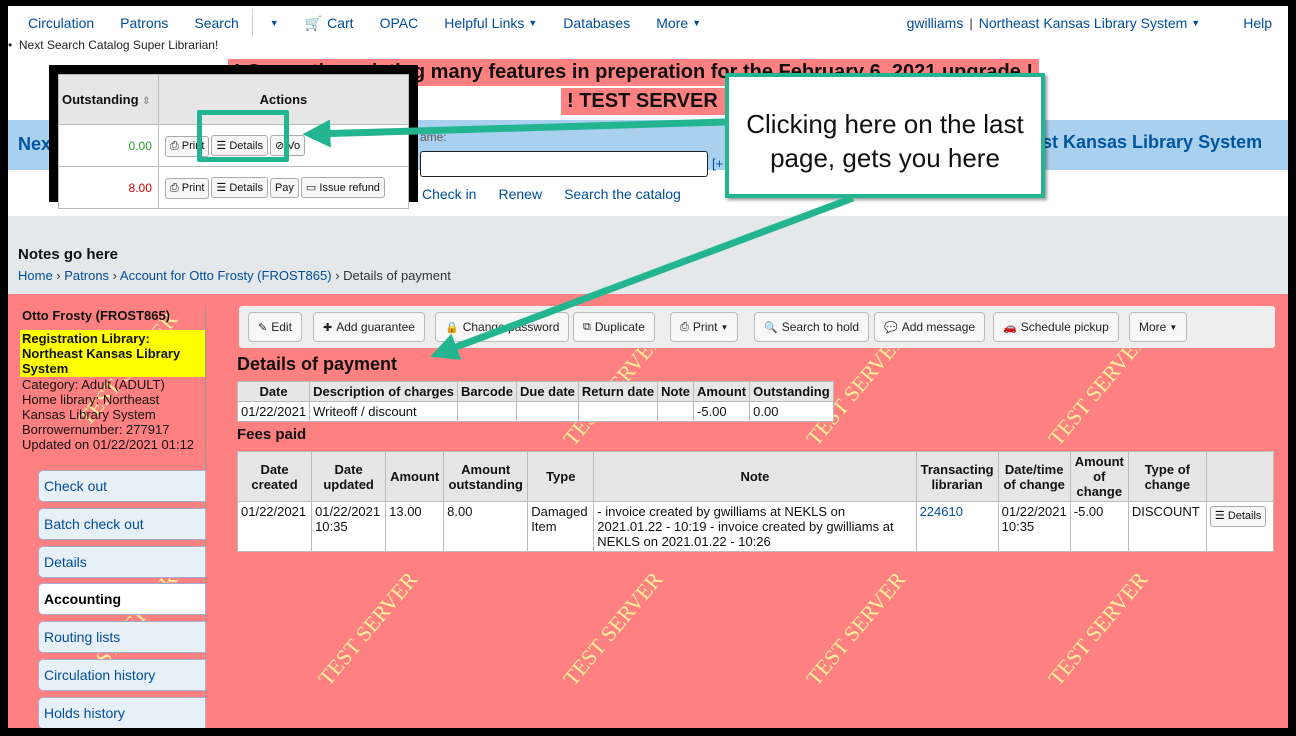  I want to click on col-datetime-change: Date/time of change, so click(1034, 476).